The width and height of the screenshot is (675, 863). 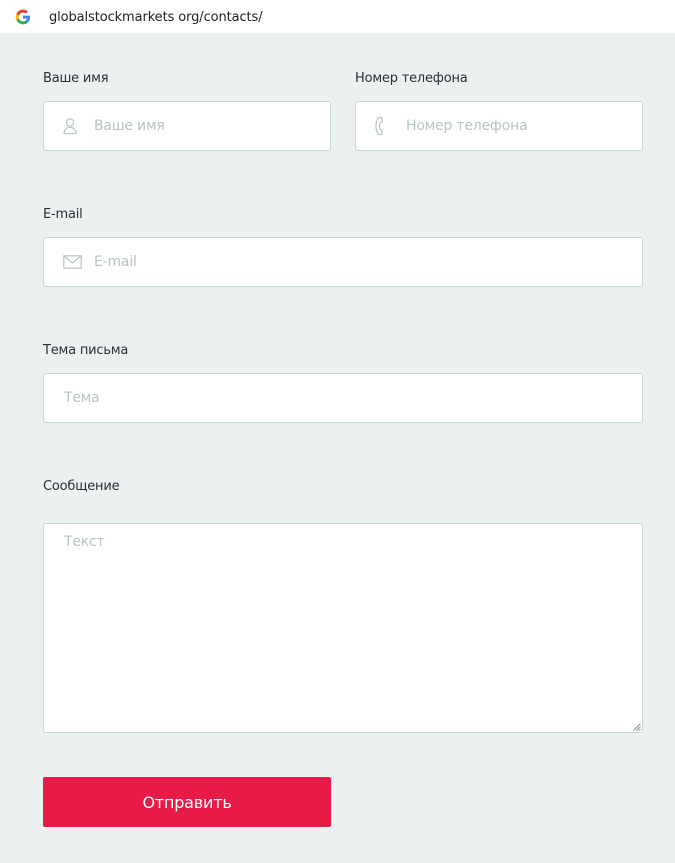 What do you see at coordinates (23, 17) in the screenshot?
I see `google-g-icon` at bounding box center [23, 17].